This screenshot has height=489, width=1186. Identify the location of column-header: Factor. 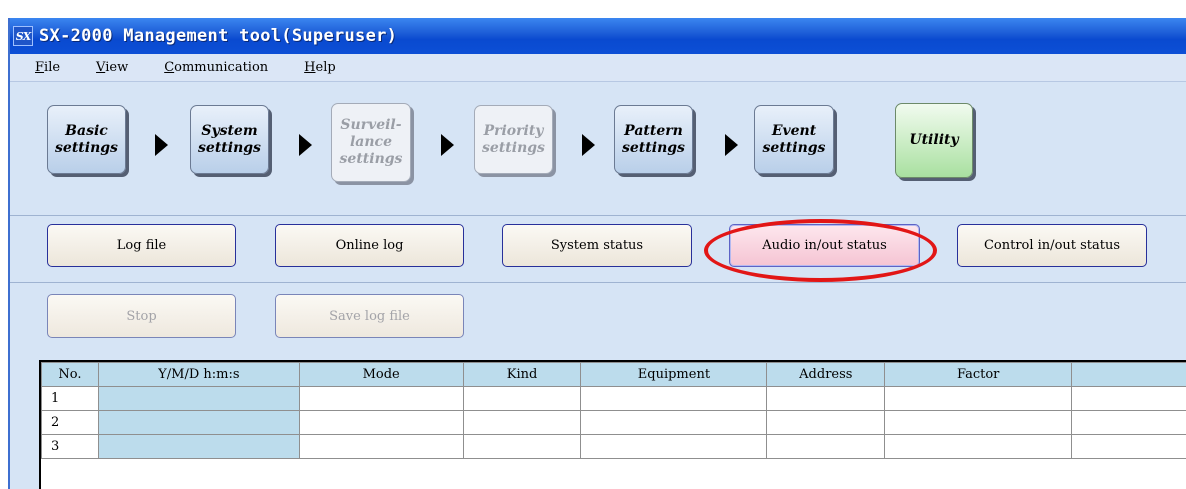
(978, 374).